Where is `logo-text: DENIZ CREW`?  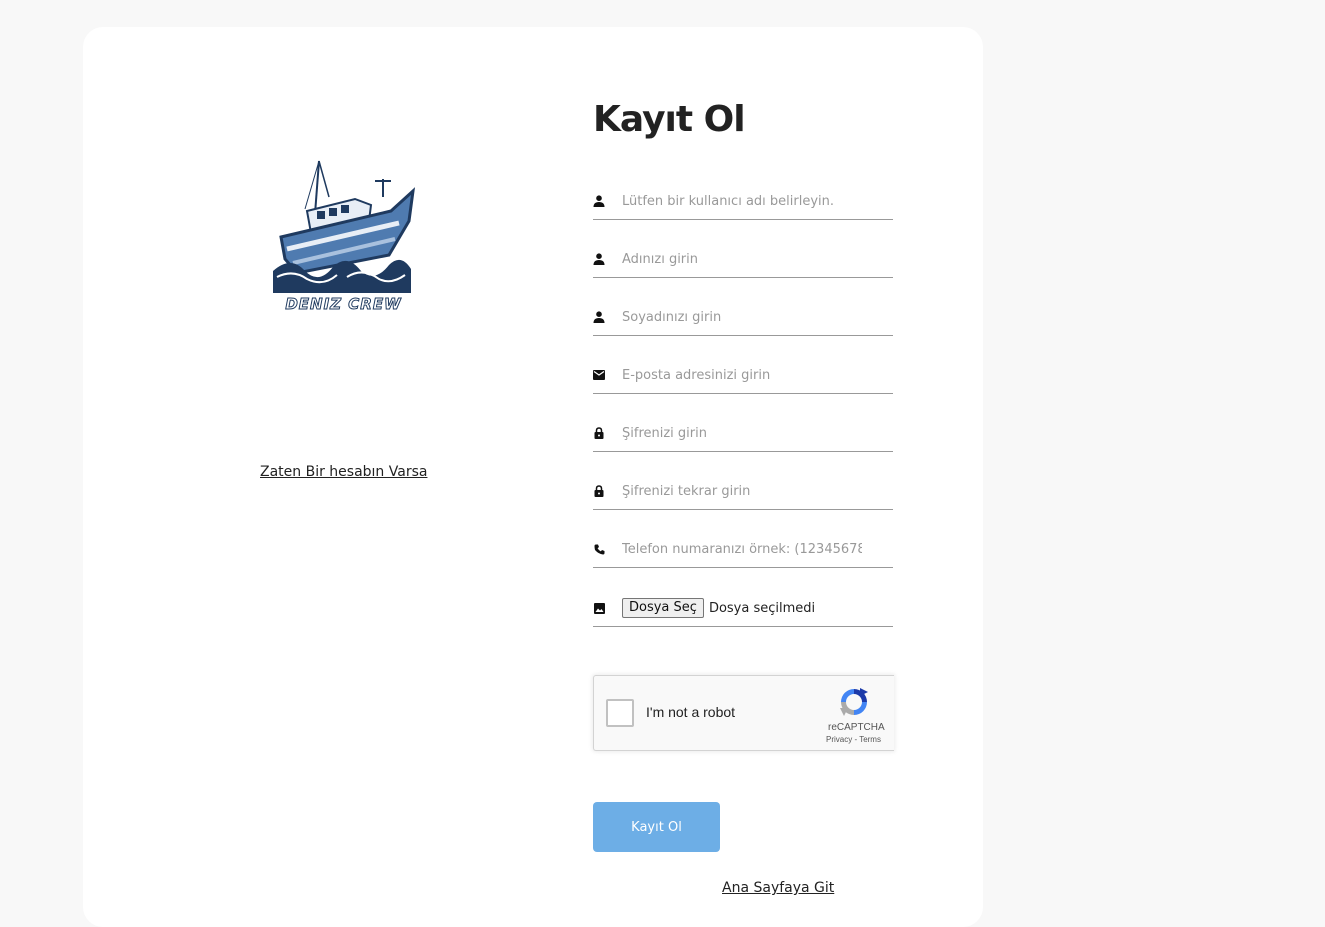 logo-text: DENIZ CREW is located at coordinates (343, 304).